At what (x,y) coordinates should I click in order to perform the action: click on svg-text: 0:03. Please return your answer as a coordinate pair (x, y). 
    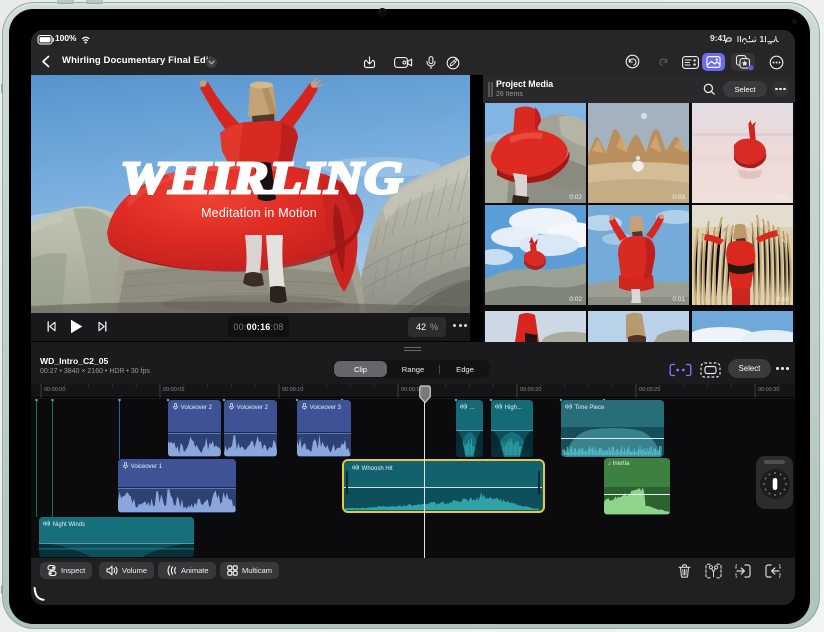
    Looking at the image, I should click on (678, 197).